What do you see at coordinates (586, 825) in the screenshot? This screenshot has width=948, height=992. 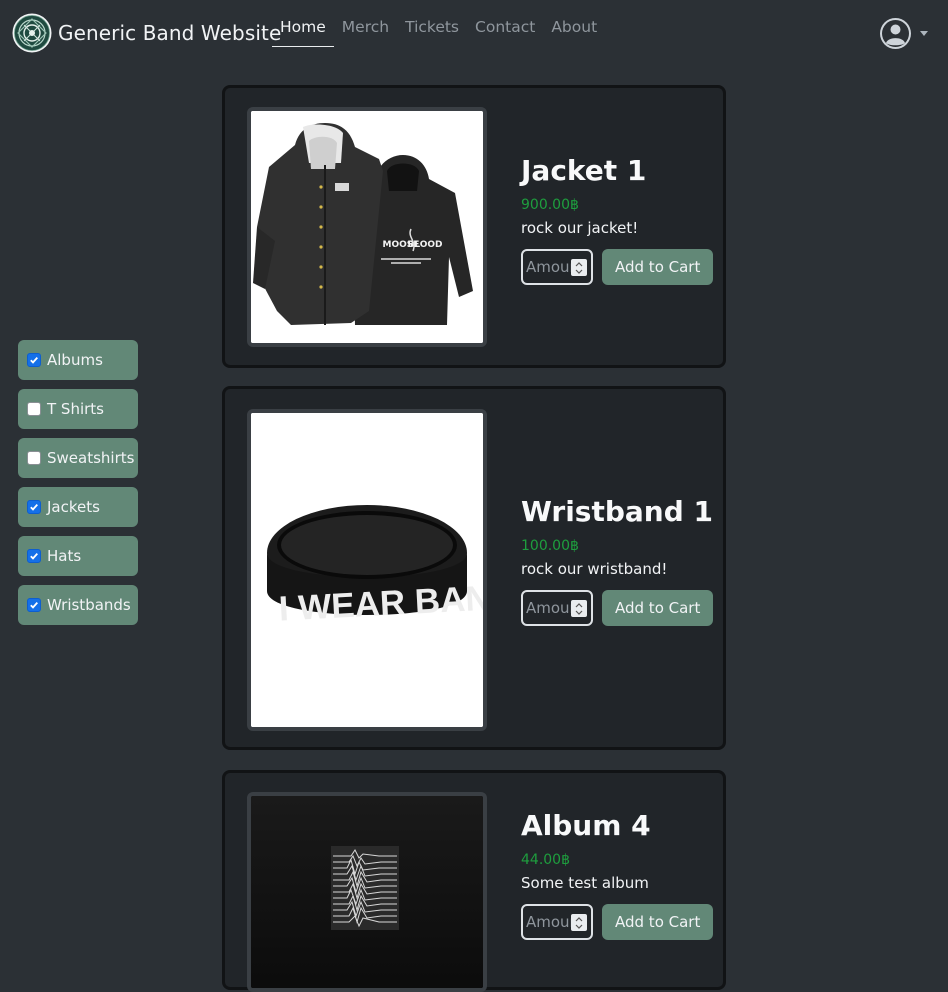 I see `product-title: Album 4` at bounding box center [586, 825].